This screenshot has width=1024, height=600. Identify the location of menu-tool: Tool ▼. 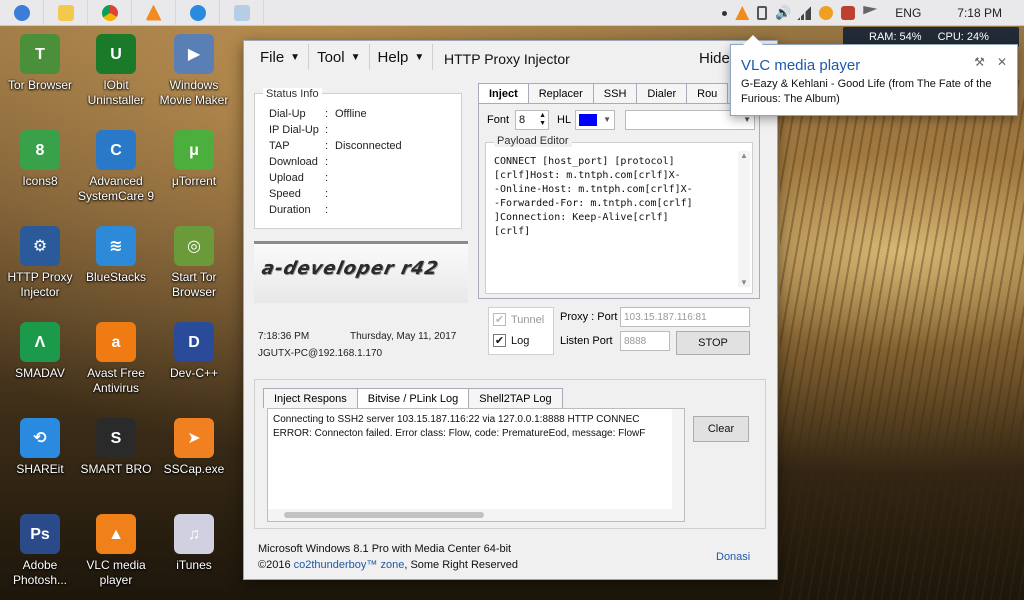
(339, 57).